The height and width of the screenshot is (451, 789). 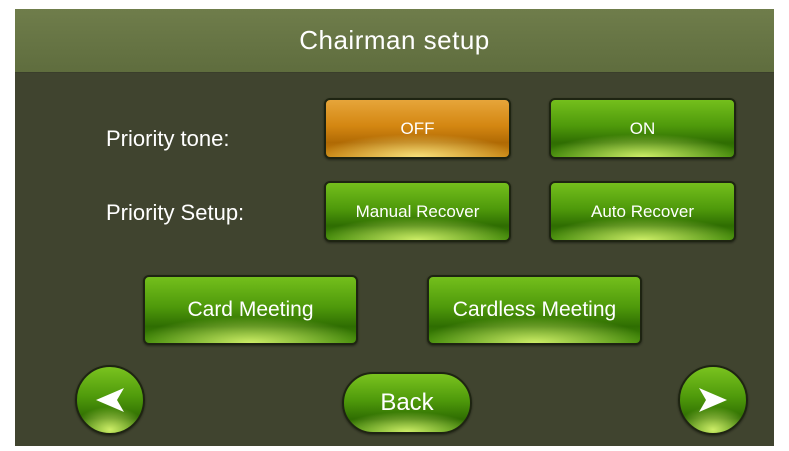 I want to click on right-arrow-icon, so click(x=713, y=400).